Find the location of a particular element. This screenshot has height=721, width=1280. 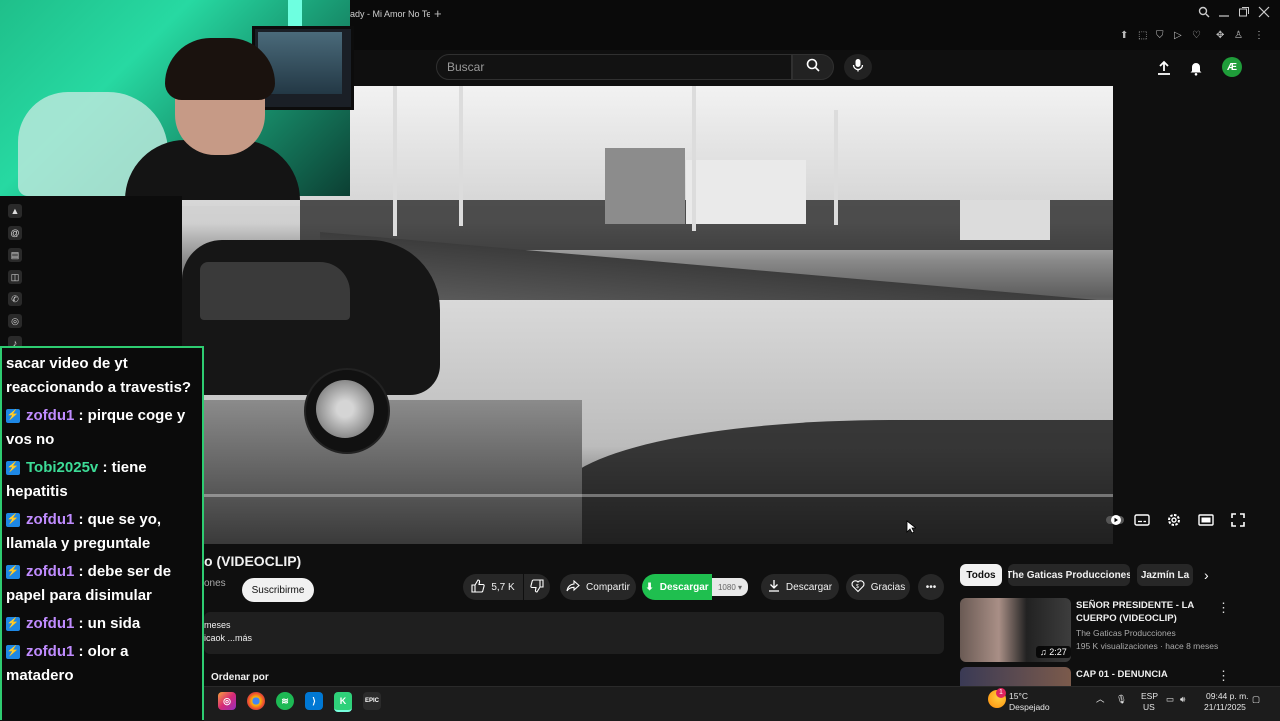

epic-games-app-icon: EPIC is located at coordinates (372, 701).